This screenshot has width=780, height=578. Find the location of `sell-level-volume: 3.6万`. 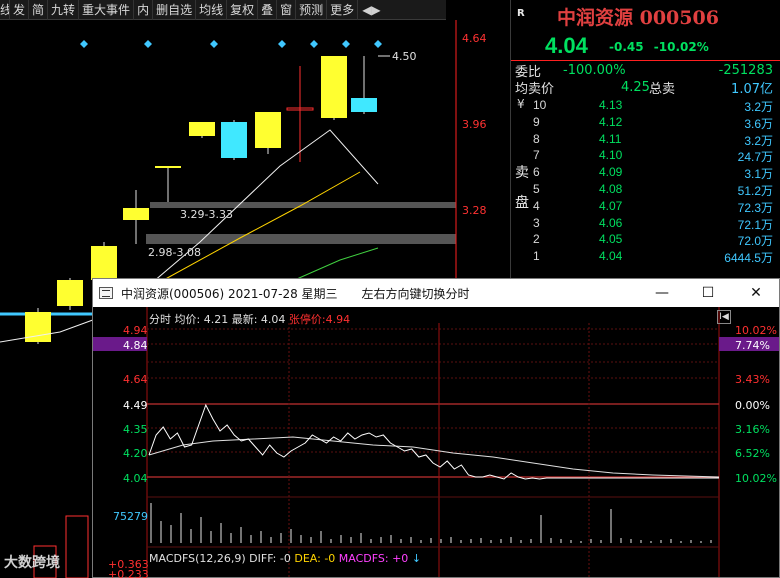

sell-level-volume: 3.6万 is located at coordinates (758, 123).